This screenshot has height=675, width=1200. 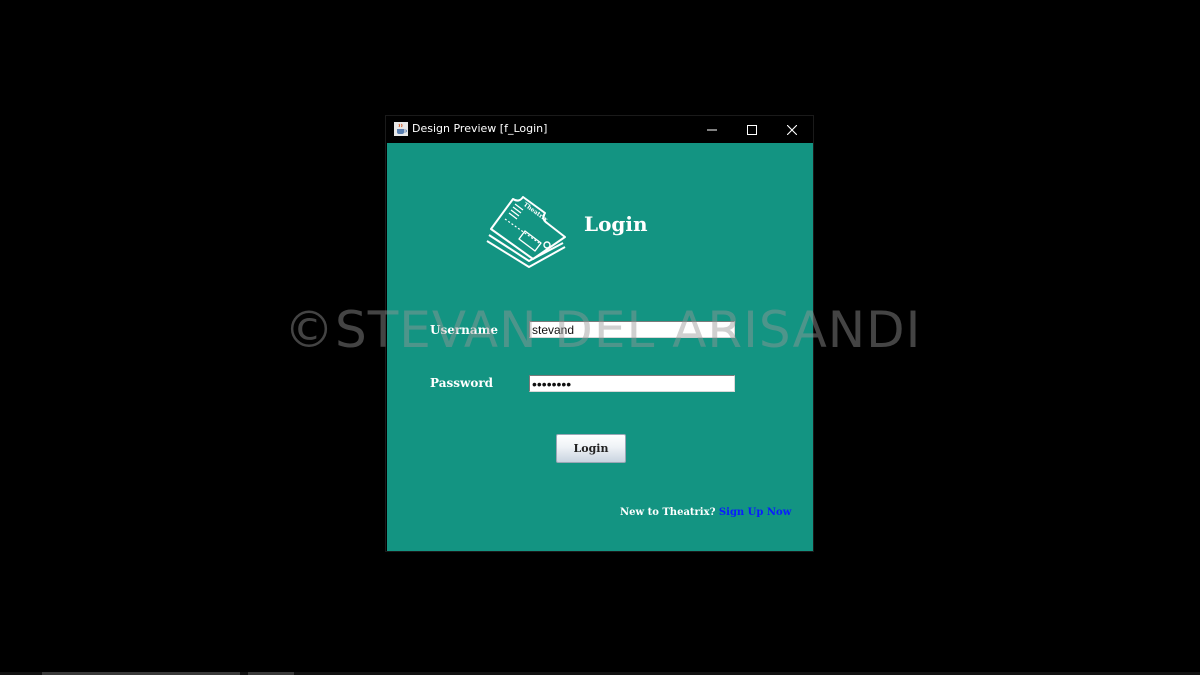 I want to click on login-button: Login, so click(x=591, y=448).